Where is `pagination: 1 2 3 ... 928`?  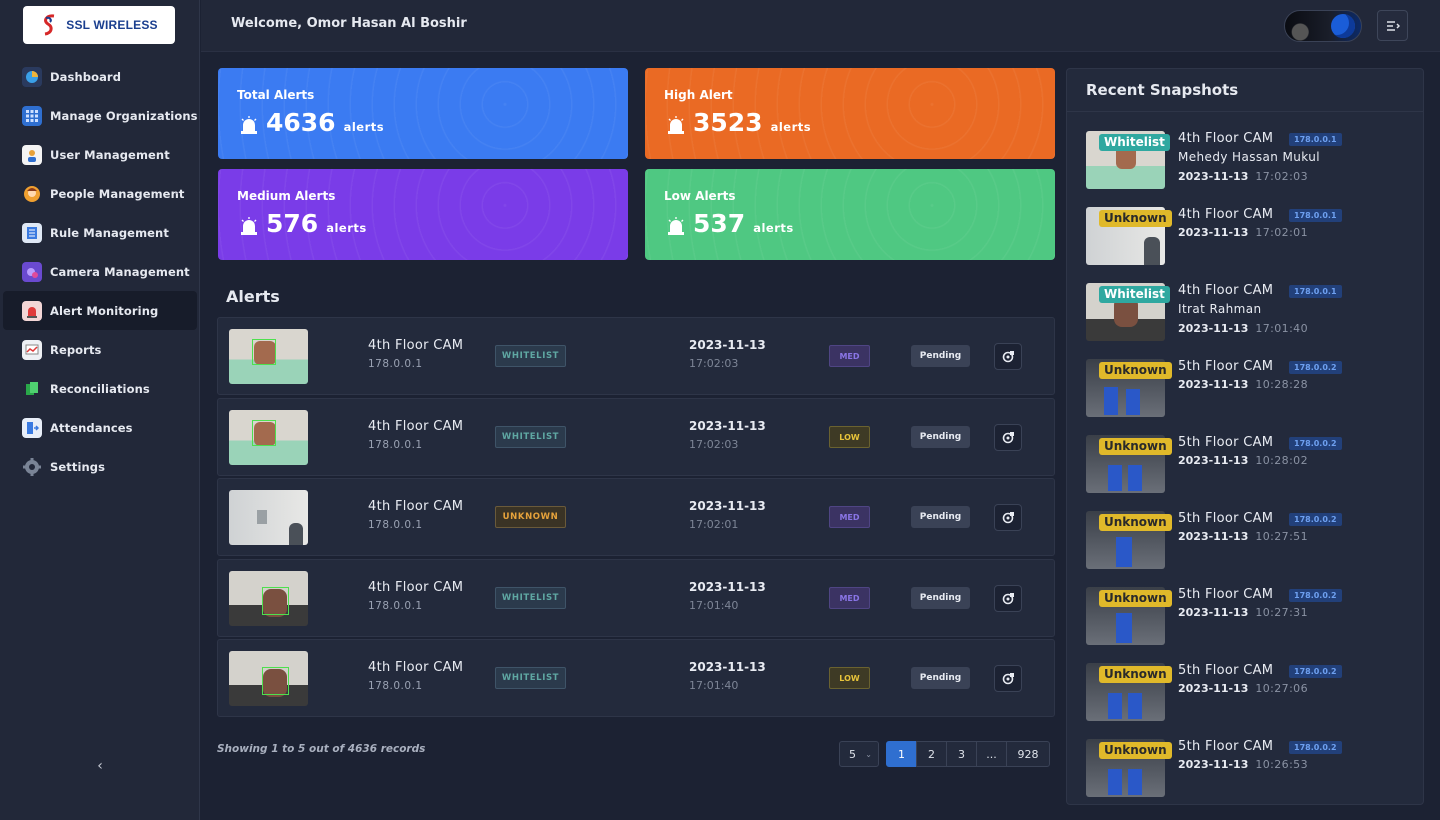 pagination: 1 2 3 ... 928 is located at coordinates (968, 754).